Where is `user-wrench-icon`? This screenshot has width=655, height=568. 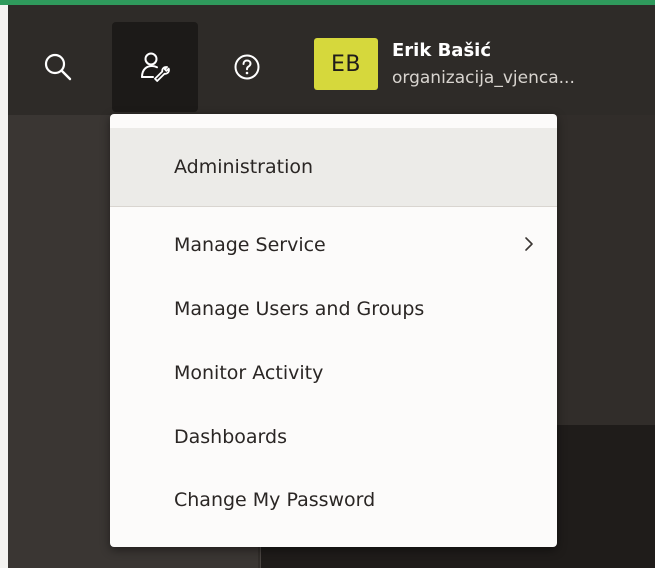 user-wrench-icon is located at coordinates (155, 67).